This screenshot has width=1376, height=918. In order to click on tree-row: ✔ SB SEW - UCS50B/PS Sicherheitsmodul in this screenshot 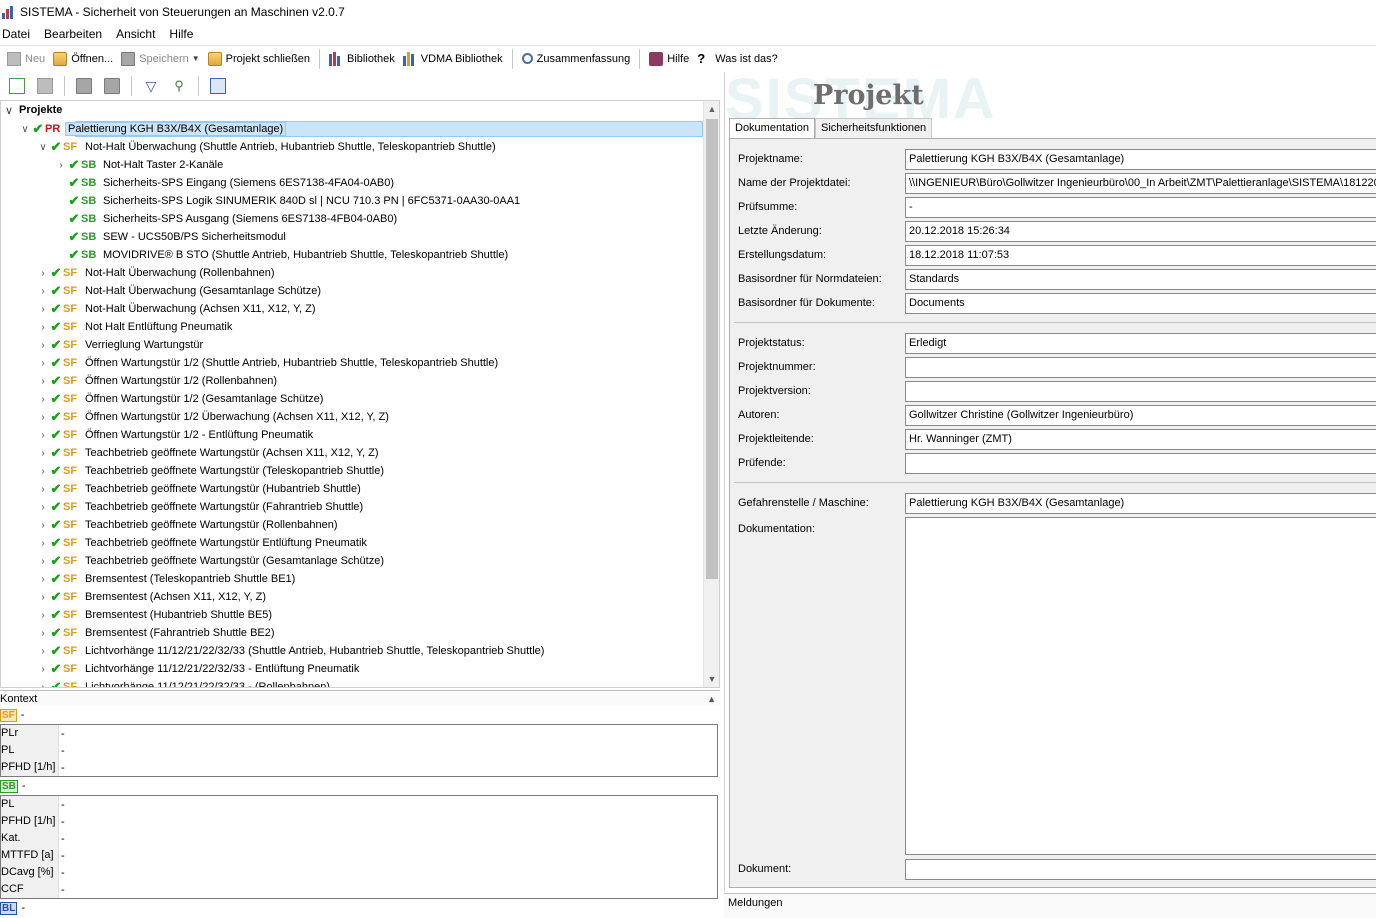, I will do `click(352, 237)`.